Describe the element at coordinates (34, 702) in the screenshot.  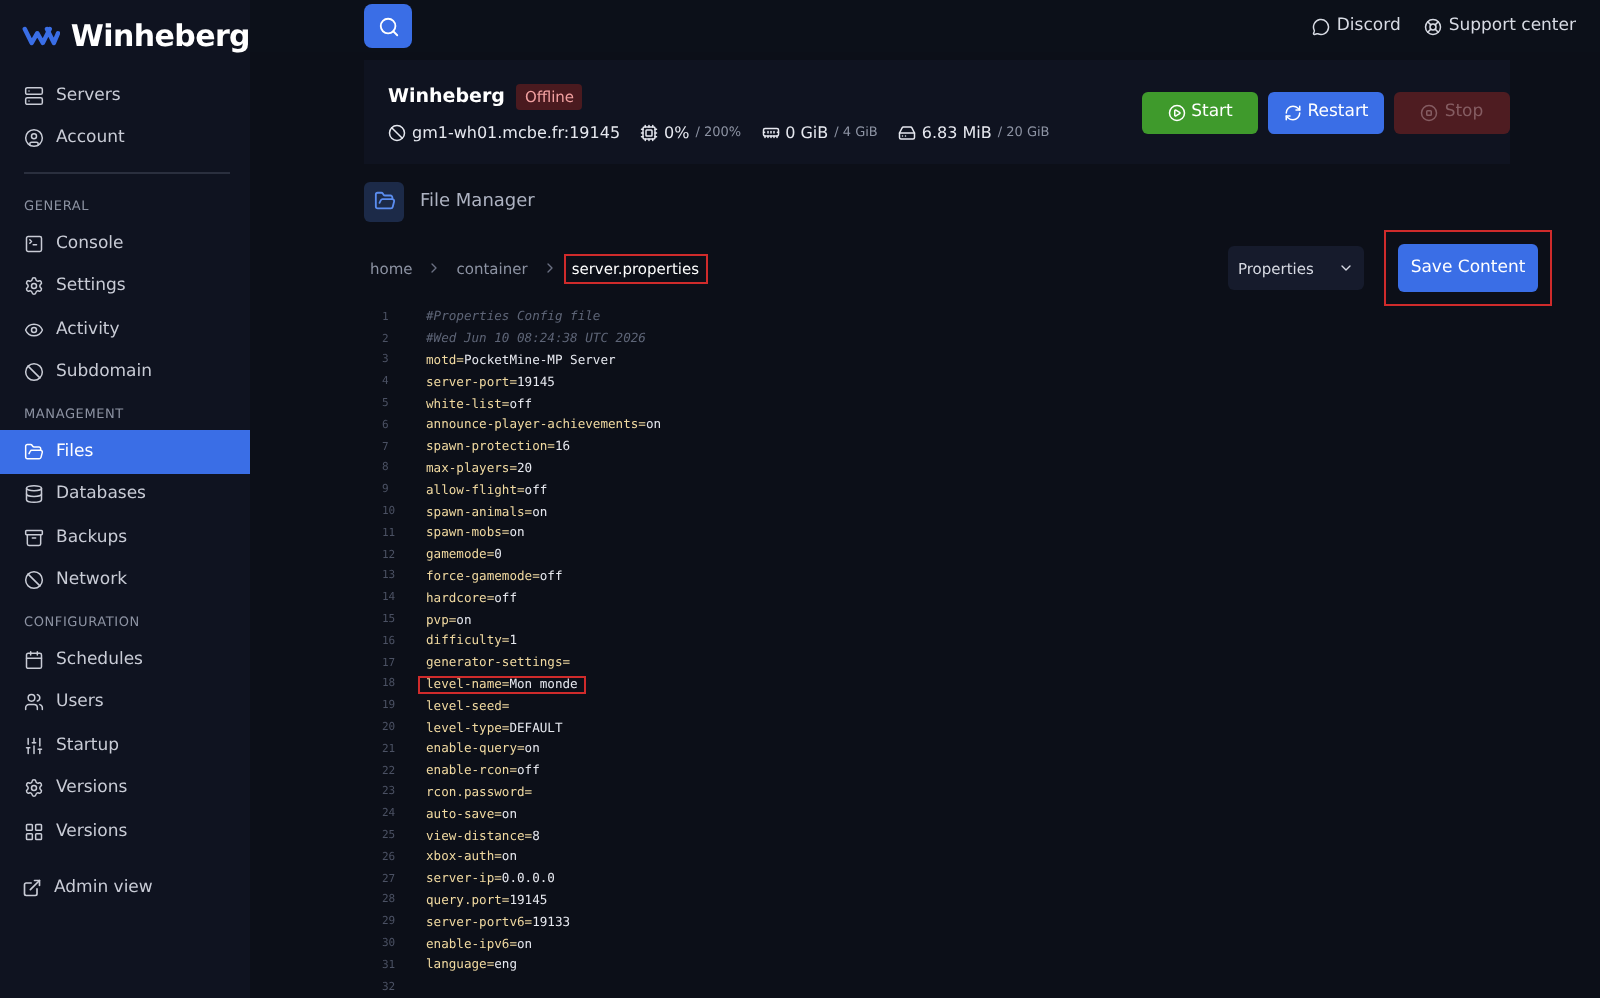
I see `users-icon` at that location.